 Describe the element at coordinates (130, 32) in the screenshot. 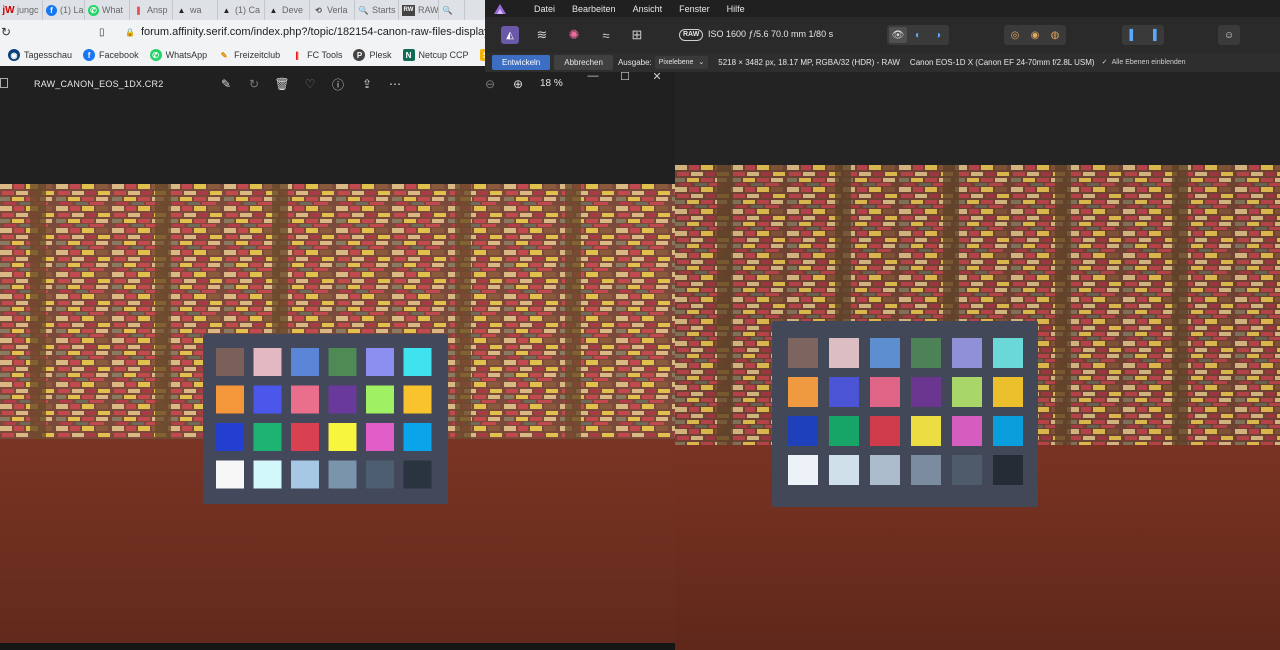

I see `lock-icon: 🔒` at that location.